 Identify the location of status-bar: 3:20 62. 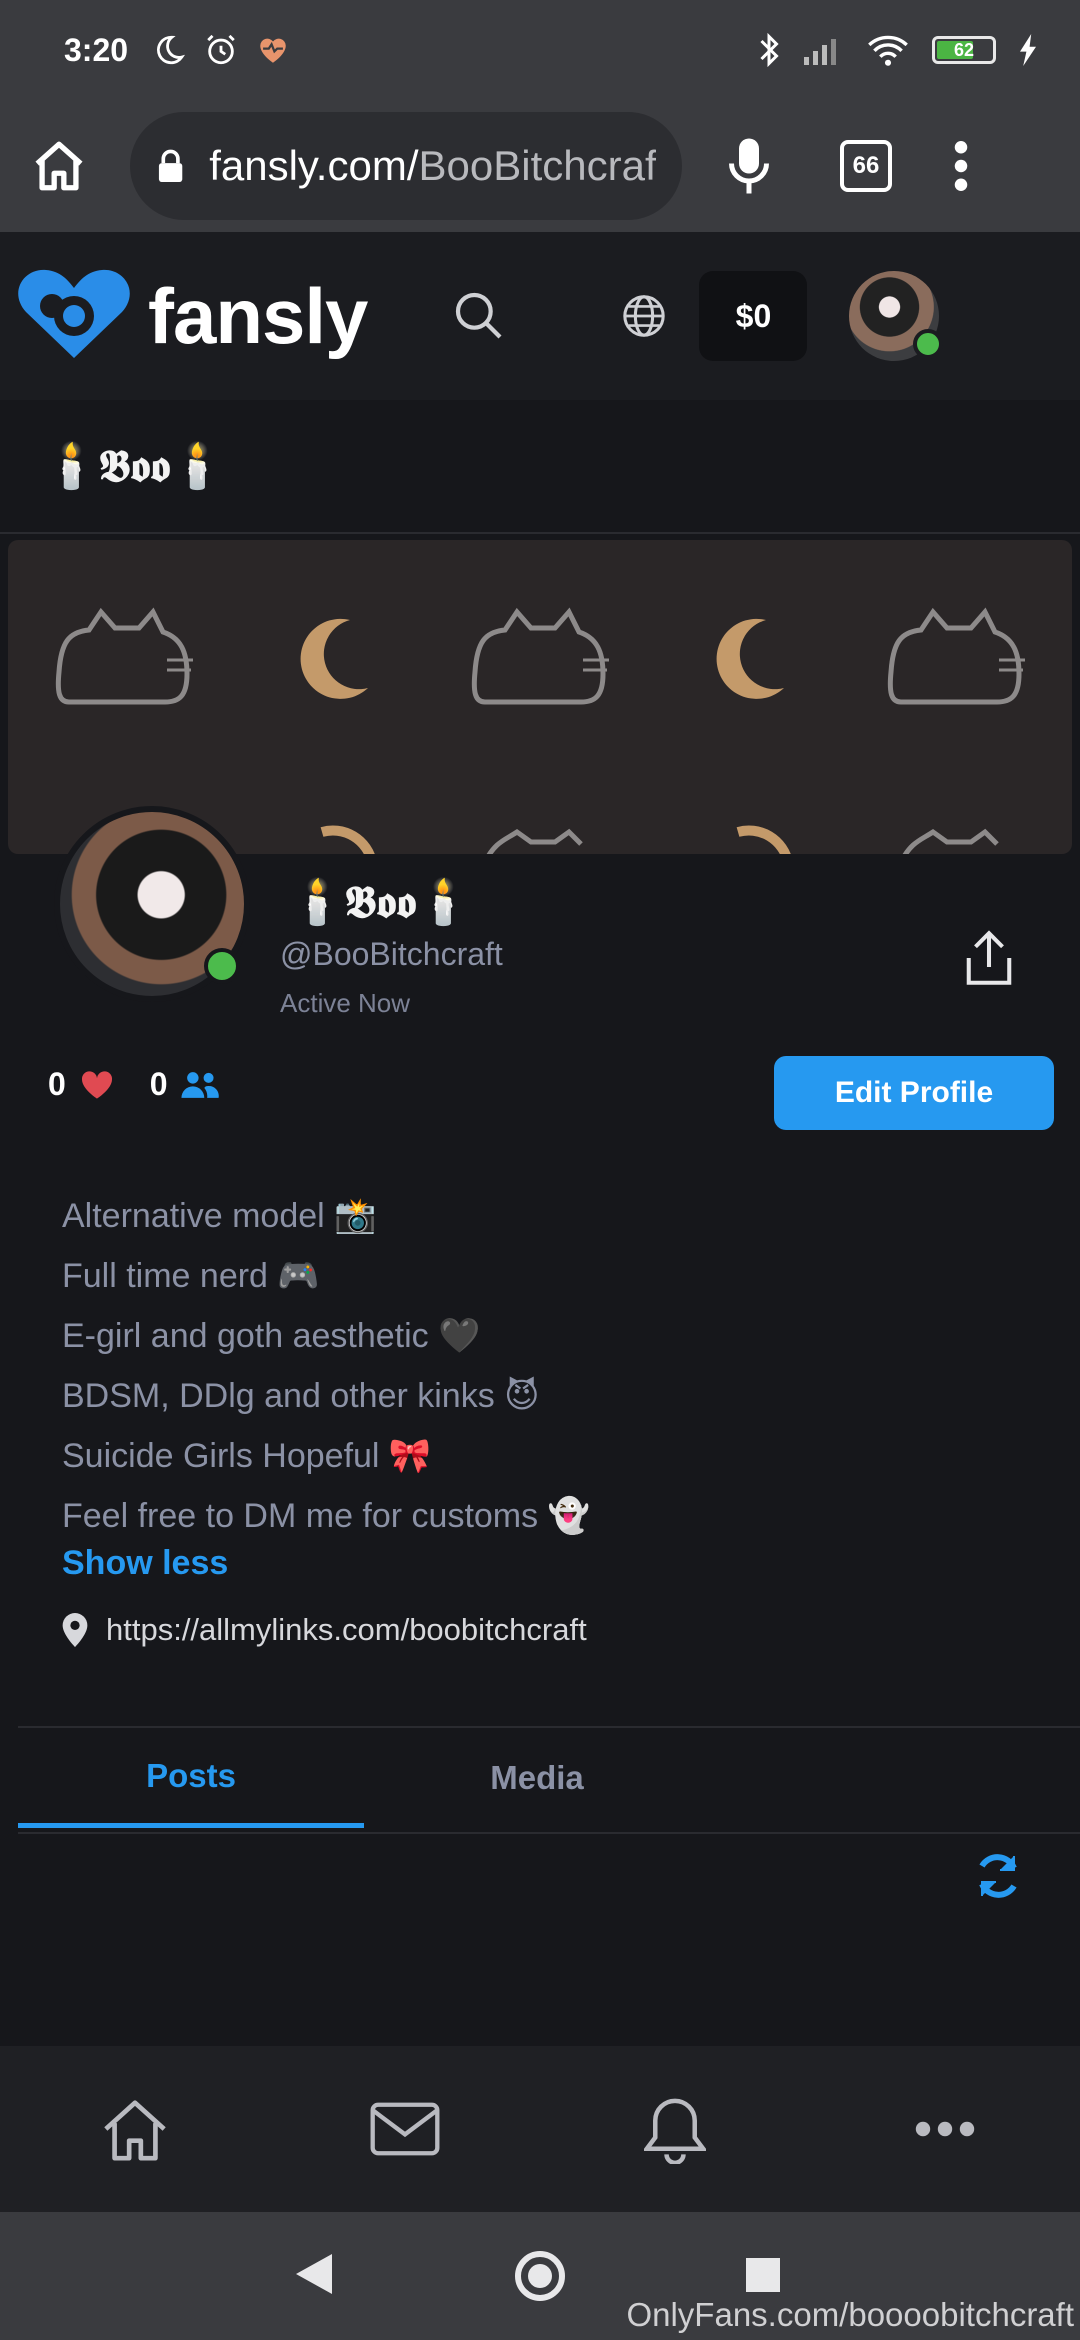
(540, 50).